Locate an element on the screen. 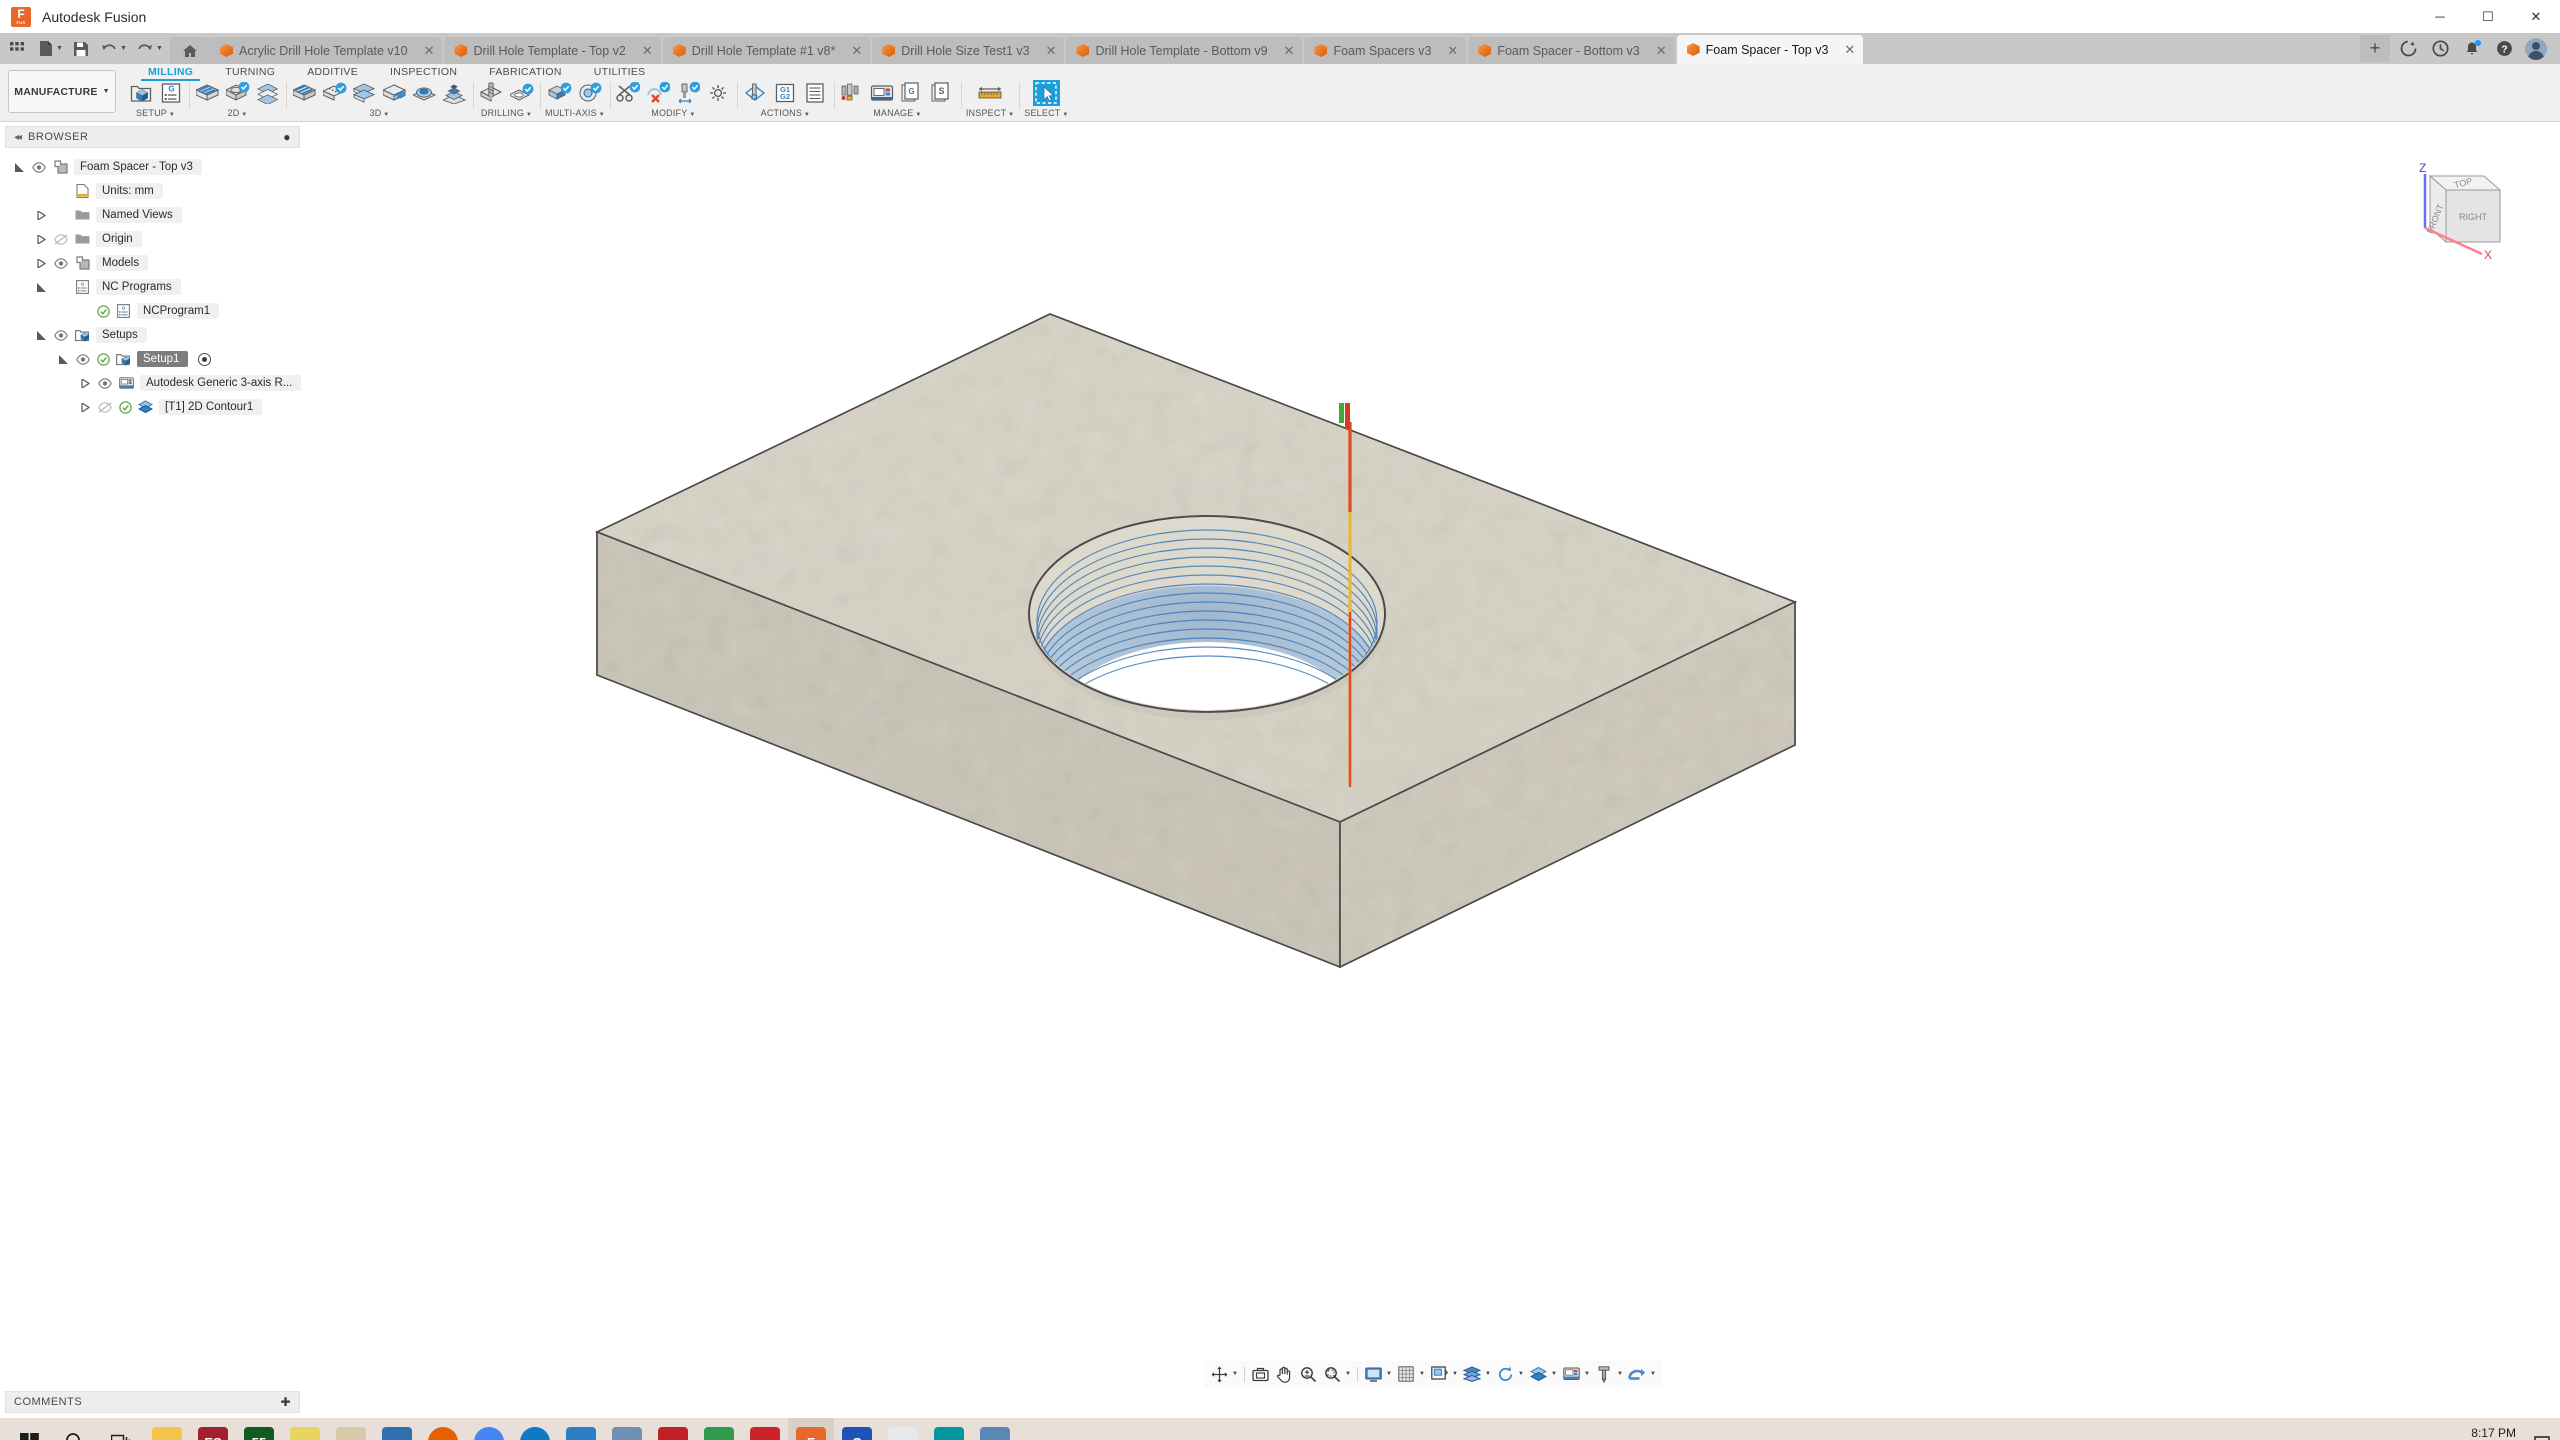  new-document-caret-icon: ▼ is located at coordinates (61, 48).